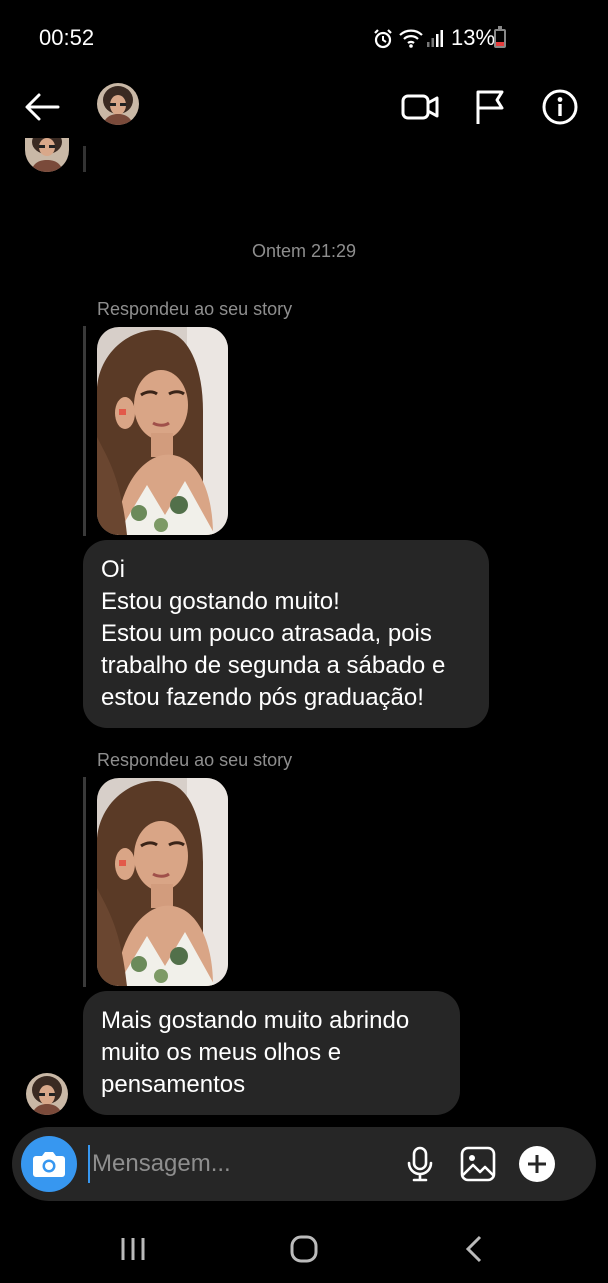 This screenshot has width=608, height=1283. I want to click on video-call-icon, so click(420, 107).